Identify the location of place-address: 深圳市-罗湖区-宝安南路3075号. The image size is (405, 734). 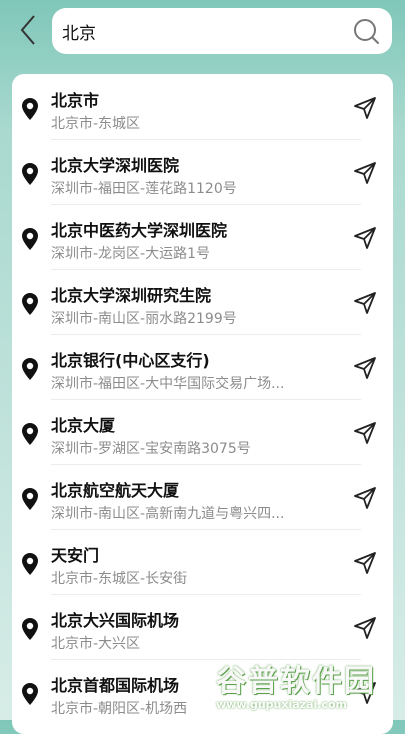
(151, 449).